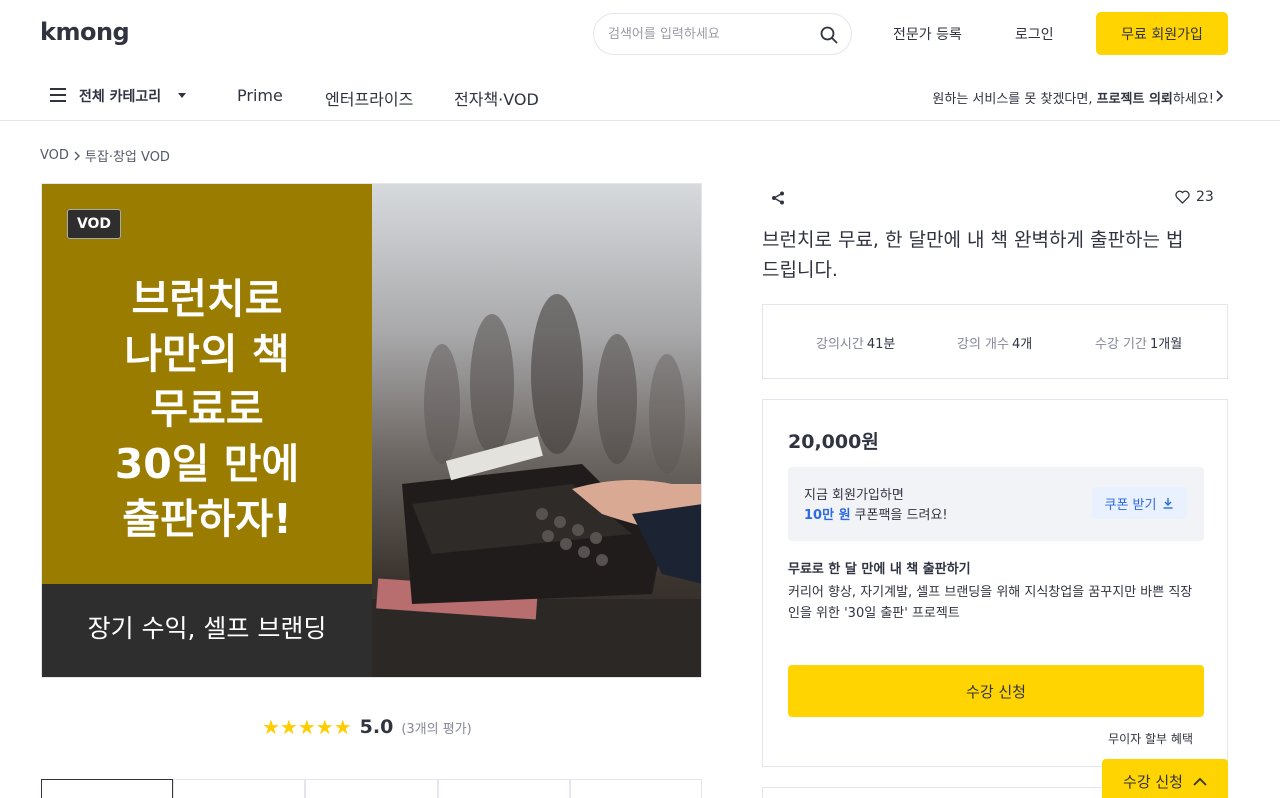  I want to click on meta-period-value: 1개월, so click(1166, 344).